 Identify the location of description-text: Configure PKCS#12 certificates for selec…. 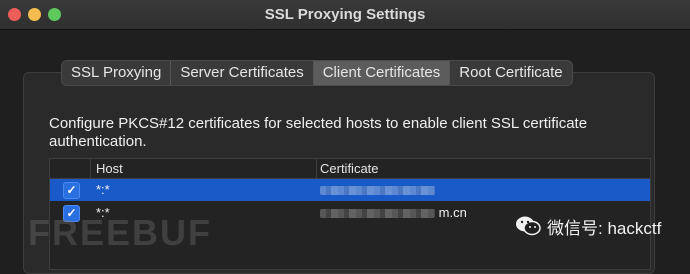
(318, 132).